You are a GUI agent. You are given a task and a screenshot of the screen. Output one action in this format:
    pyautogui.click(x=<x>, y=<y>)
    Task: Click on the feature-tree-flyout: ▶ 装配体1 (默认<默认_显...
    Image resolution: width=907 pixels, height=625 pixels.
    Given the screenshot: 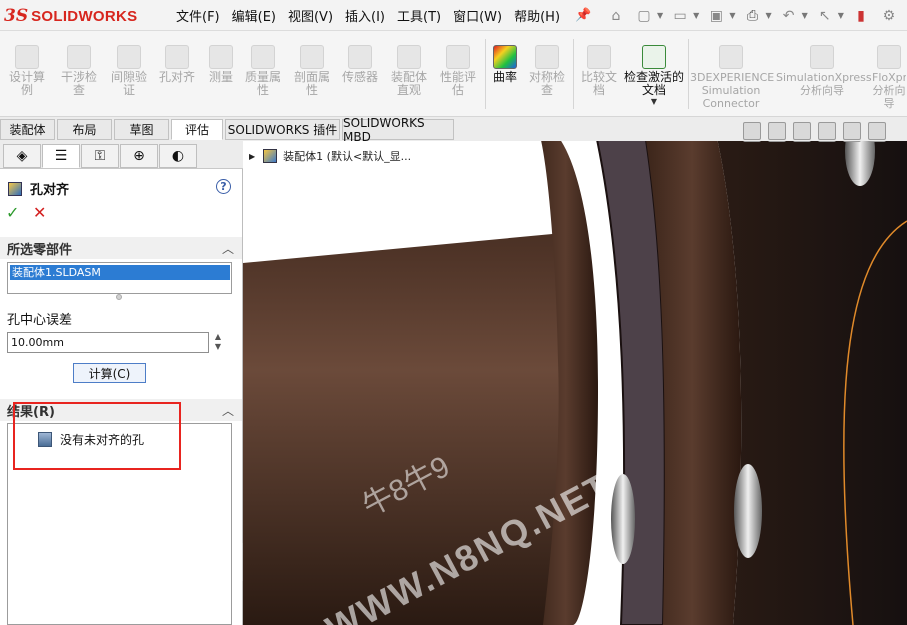 What is the action you would take?
    pyautogui.click(x=330, y=156)
    